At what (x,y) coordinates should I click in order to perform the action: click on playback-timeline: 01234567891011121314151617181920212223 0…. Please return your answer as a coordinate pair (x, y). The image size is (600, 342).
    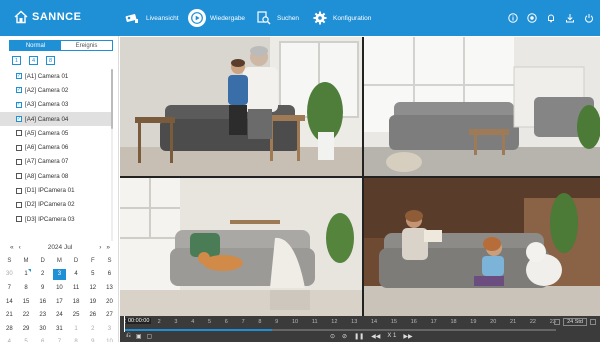
    Looking at the image, I should click on (360, 329).